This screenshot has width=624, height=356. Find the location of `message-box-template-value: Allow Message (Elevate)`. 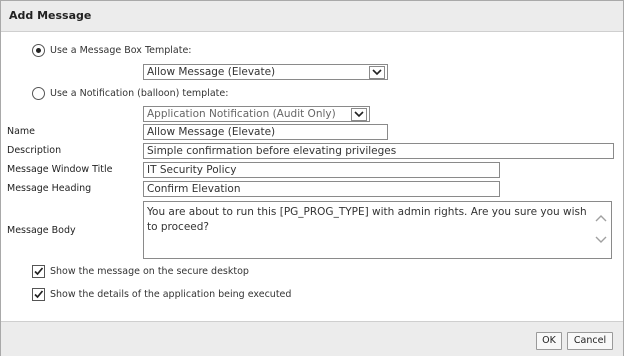

message-box-template-value: Allow Message (Elevate) is located at coordinates (211, 72).